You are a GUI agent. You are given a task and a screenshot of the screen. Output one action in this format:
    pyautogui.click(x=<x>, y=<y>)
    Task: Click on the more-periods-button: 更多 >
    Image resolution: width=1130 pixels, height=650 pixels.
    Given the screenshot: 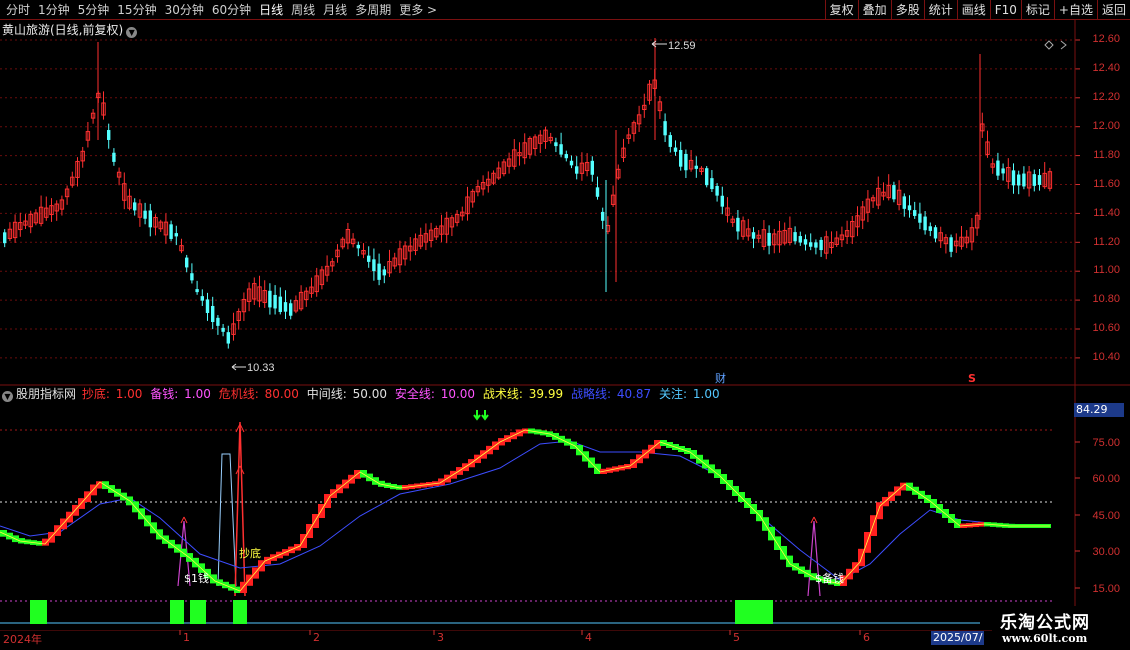 What is the action you would take?
    pyautogui.click(x=418, y=10)
    